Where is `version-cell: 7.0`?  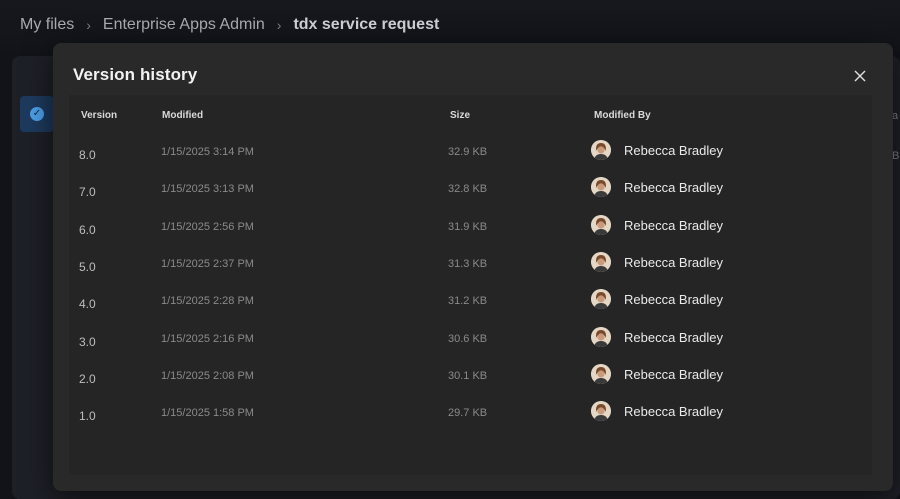
version-cell: 7.0 is located at coordinates (87, 192).